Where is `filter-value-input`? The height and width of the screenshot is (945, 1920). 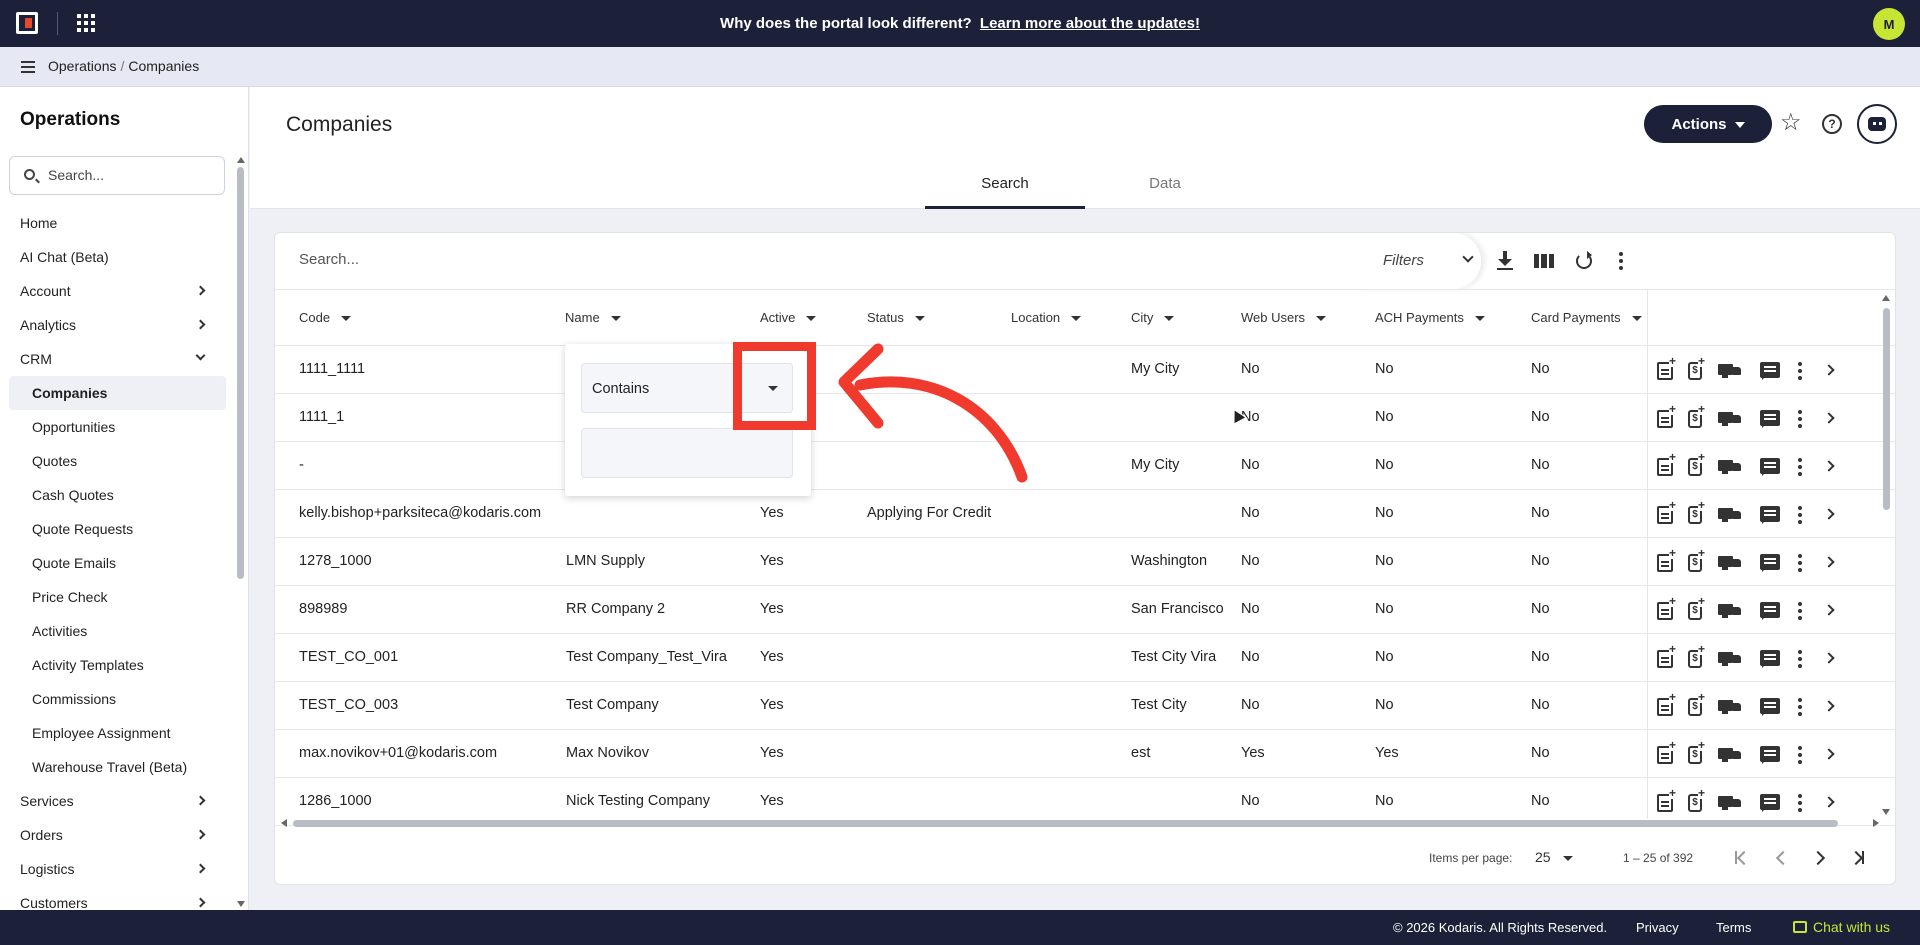
filter-value-input is located at coordinates (687, 453).